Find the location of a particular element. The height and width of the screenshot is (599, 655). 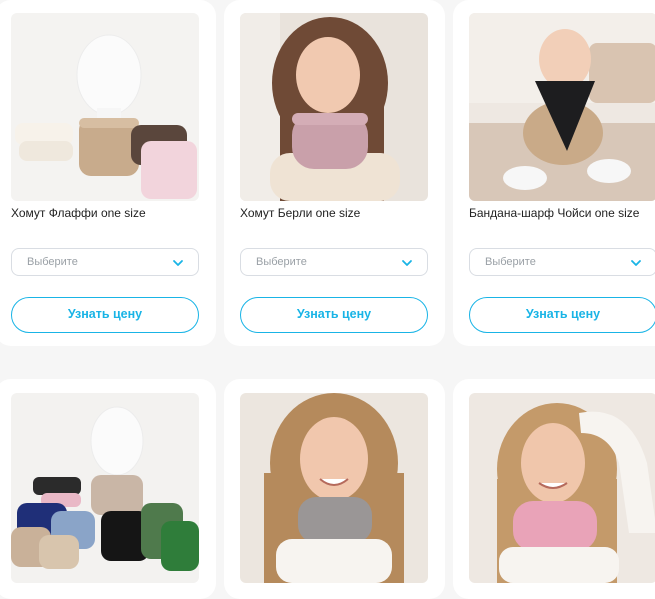

product-image-pink-snood-woman is located at coordinates (562, 488).